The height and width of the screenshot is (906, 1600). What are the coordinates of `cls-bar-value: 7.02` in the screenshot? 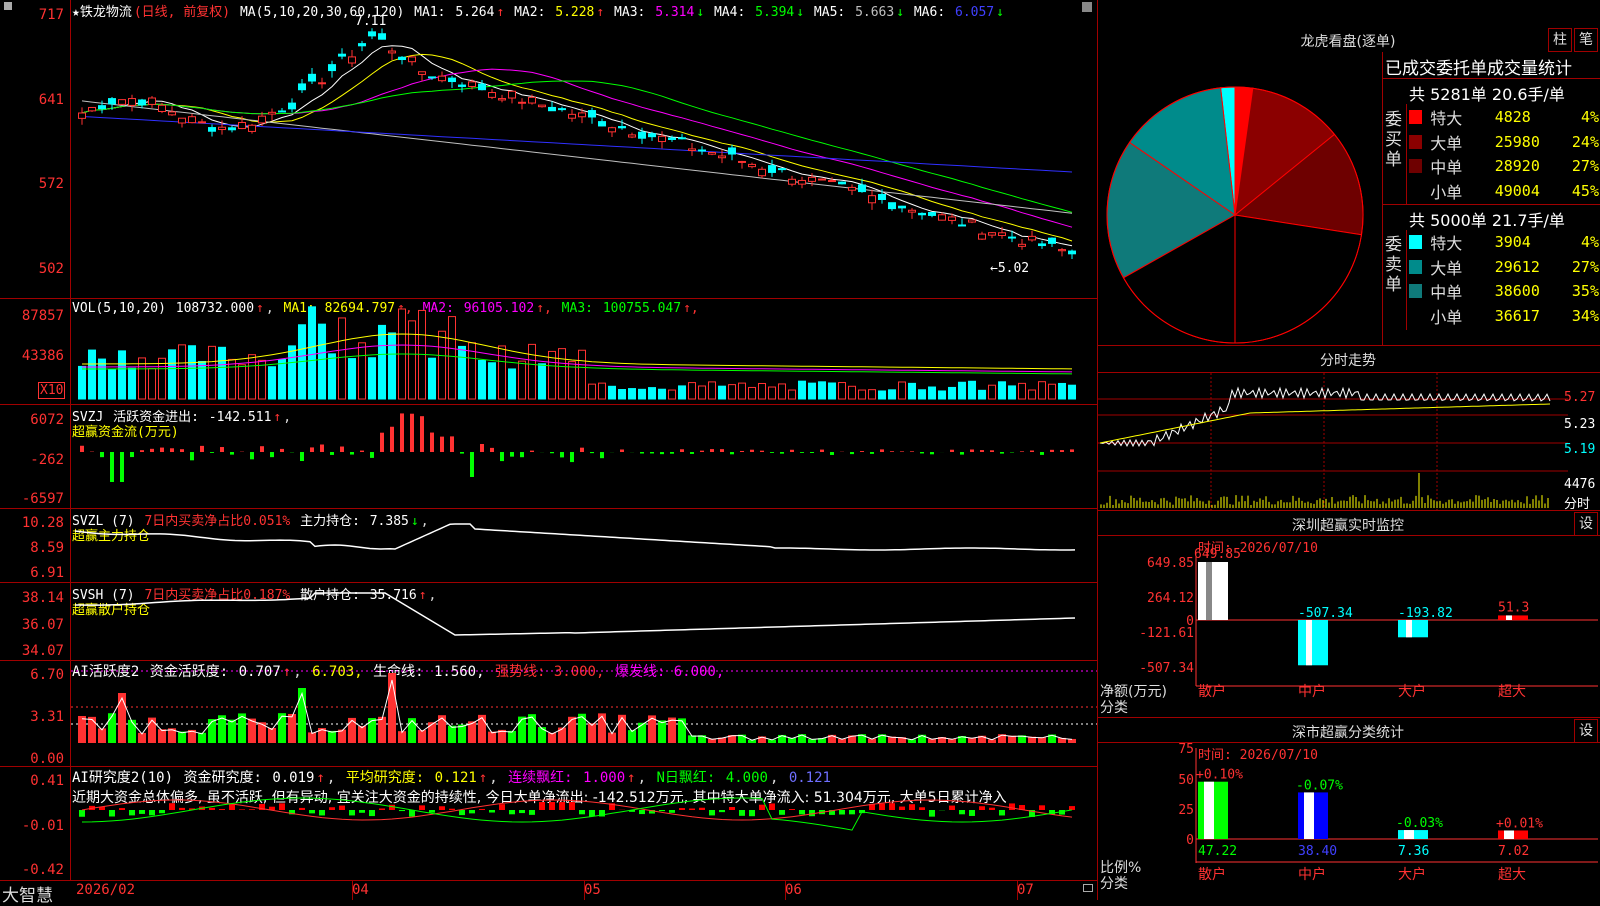 It's located at (1513, 851).